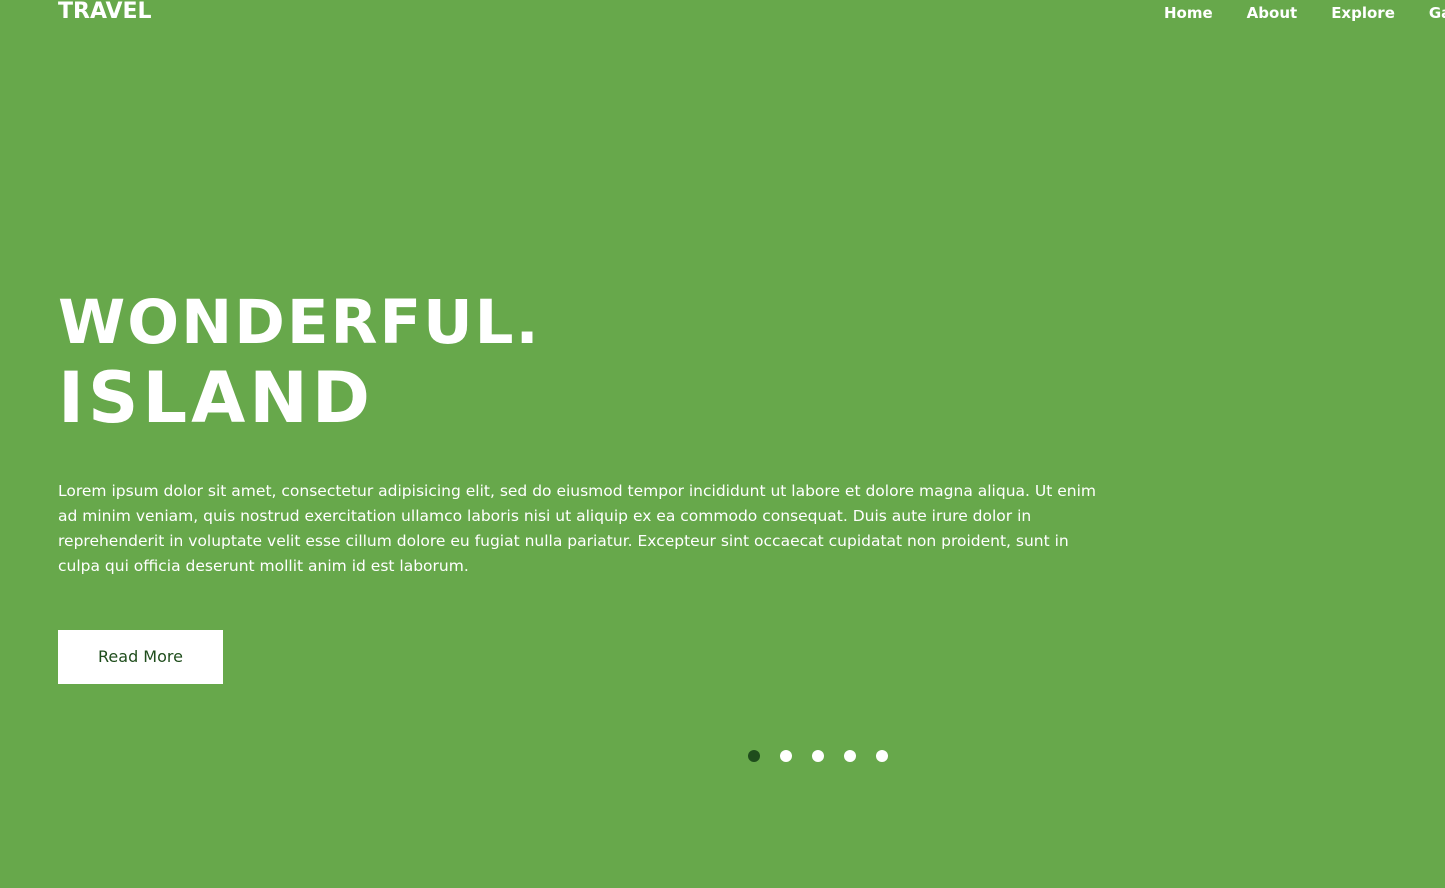  I want to click on read-more-button: Read More, so click(140, 657).